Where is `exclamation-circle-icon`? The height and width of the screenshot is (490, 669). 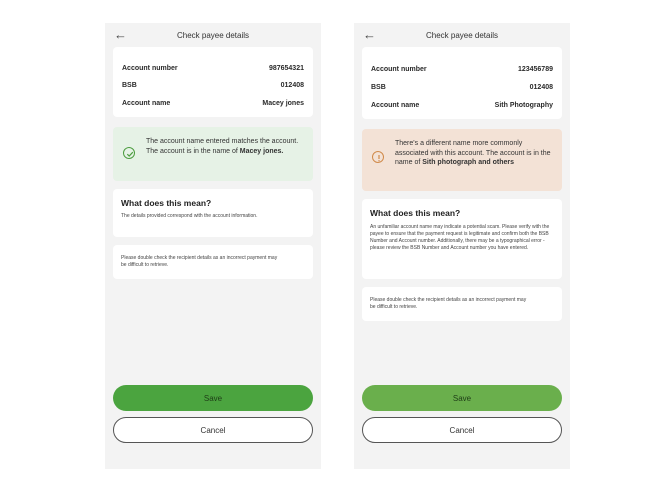
exclamation-circle-icon is located at coordinates (378, 157).